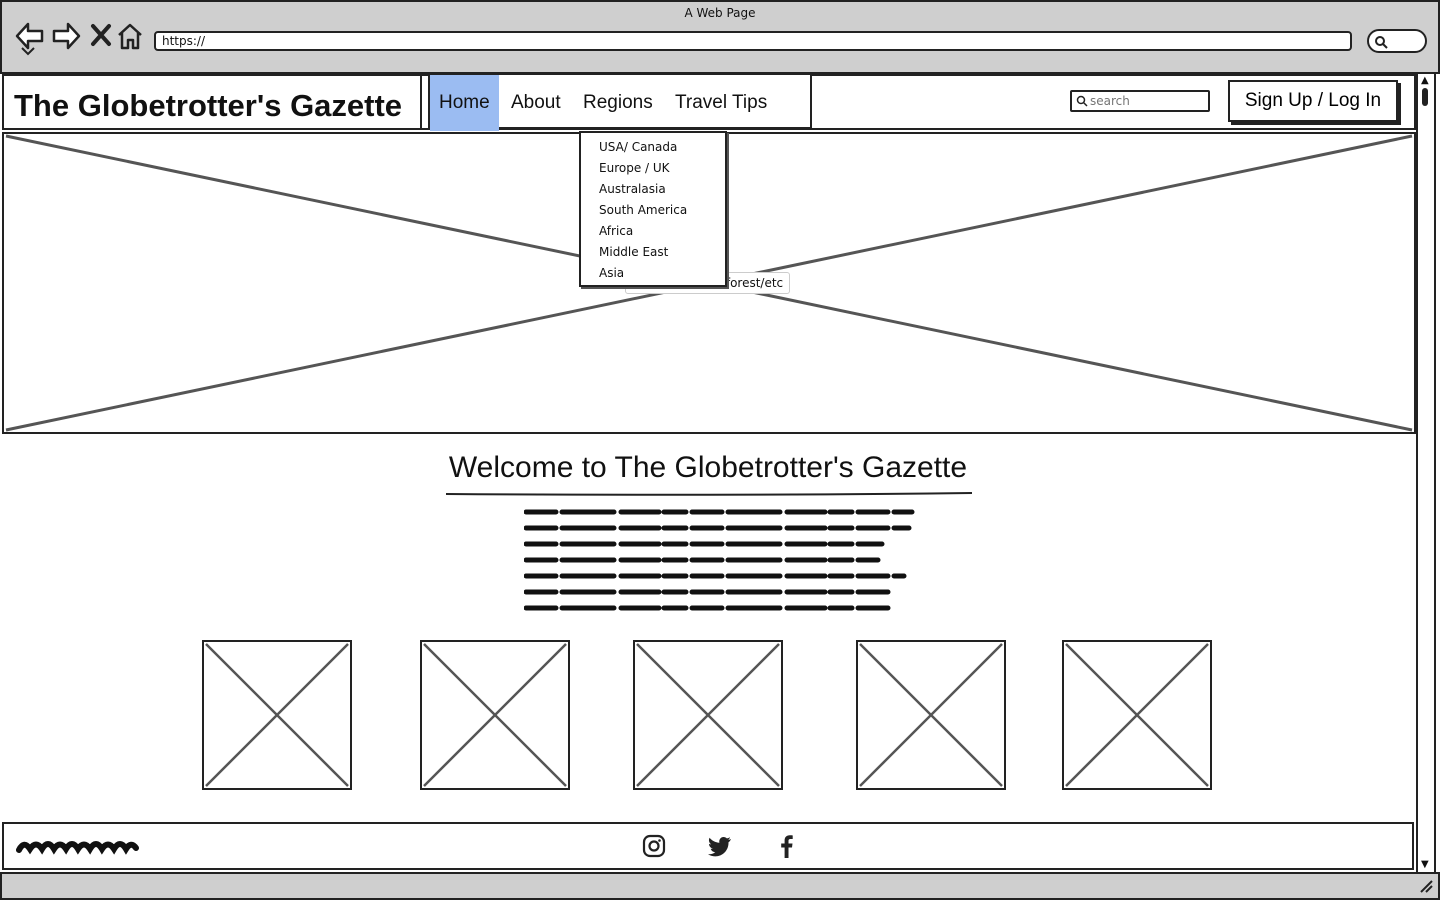  I want to click on main-nav: Home About Regions Travel Tips, so click(620, 102).